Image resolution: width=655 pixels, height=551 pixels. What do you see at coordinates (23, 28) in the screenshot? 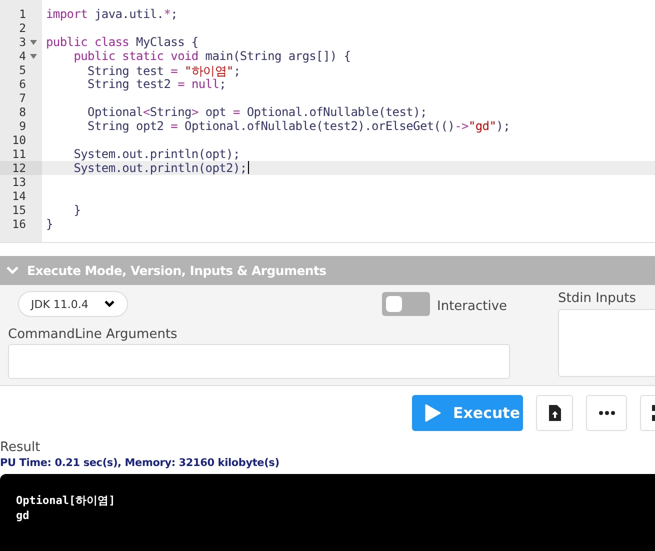
I see `line-number: 2` at bounding box center [23, 28].